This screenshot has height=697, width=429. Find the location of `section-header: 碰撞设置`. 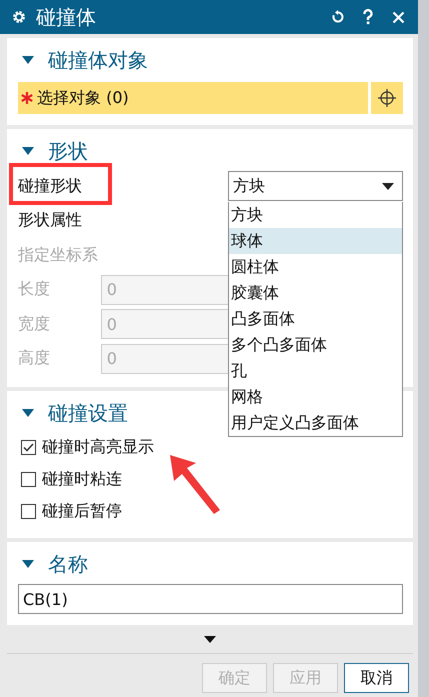

section-header: 碰撞设置 is located at coordinates (73, 413).